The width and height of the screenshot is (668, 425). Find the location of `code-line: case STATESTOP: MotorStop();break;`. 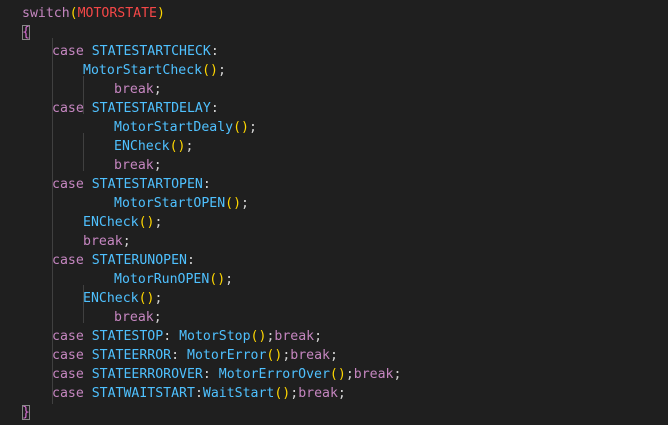

code-line: case STATESTOP: MotorStop();break; is located at coordinates (187, 336).